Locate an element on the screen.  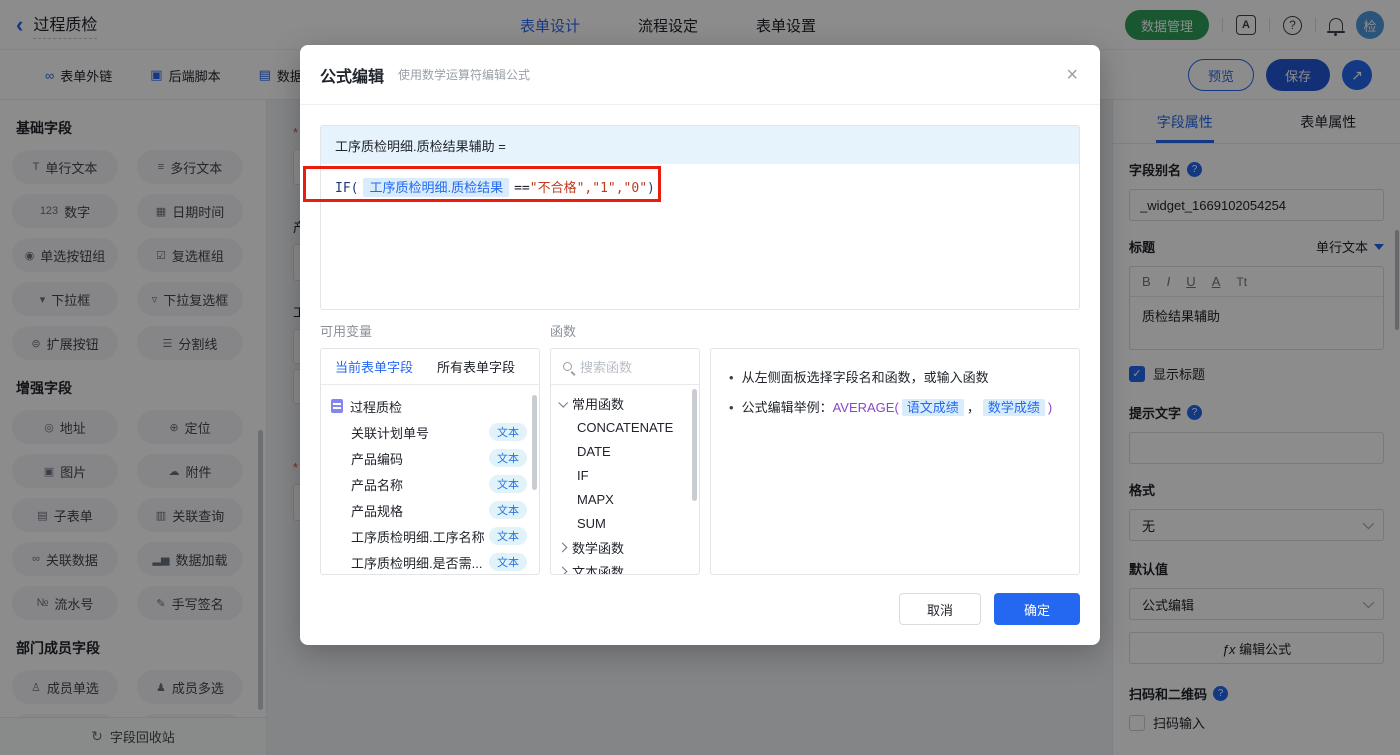
function-label: SUM is located at coordinates (591, 523).